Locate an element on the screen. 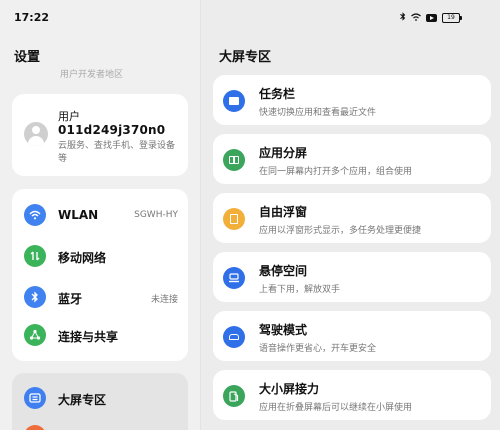 This screenshot has height=430, width=500. settings-item-mobile-network: 移动网络 is located at coordinates (100, 256).